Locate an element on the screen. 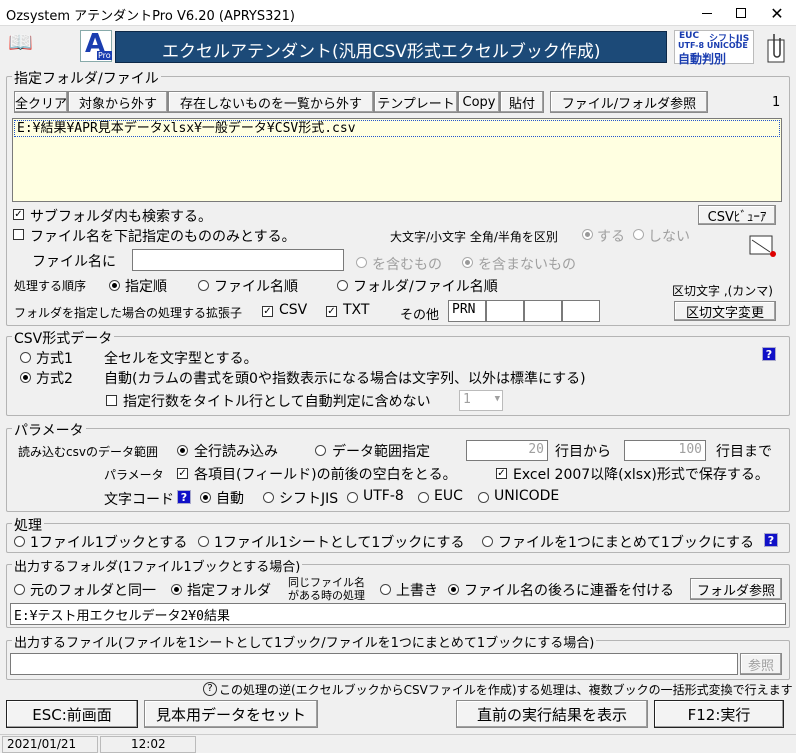  list-item: E:¥結果¥APR見本データxlsx¥一般データ¥CSV形式.csv is located at coordinates (397, 128).